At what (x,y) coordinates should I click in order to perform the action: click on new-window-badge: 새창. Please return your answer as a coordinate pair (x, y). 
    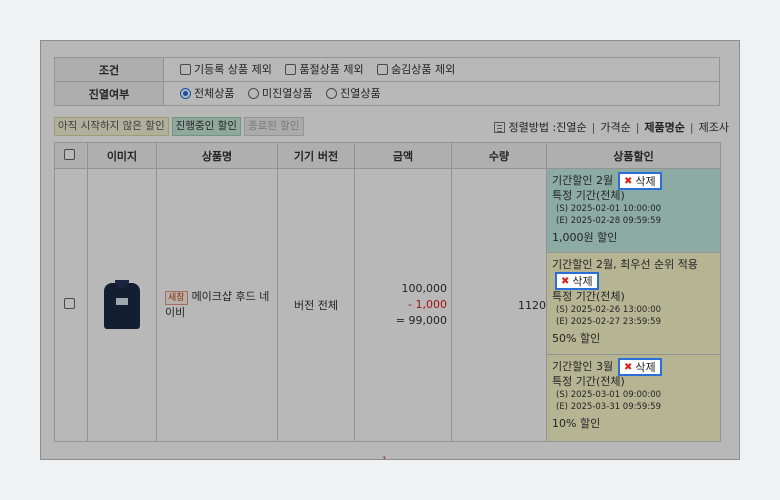
    Looking at the image, I should click on (176, 298).